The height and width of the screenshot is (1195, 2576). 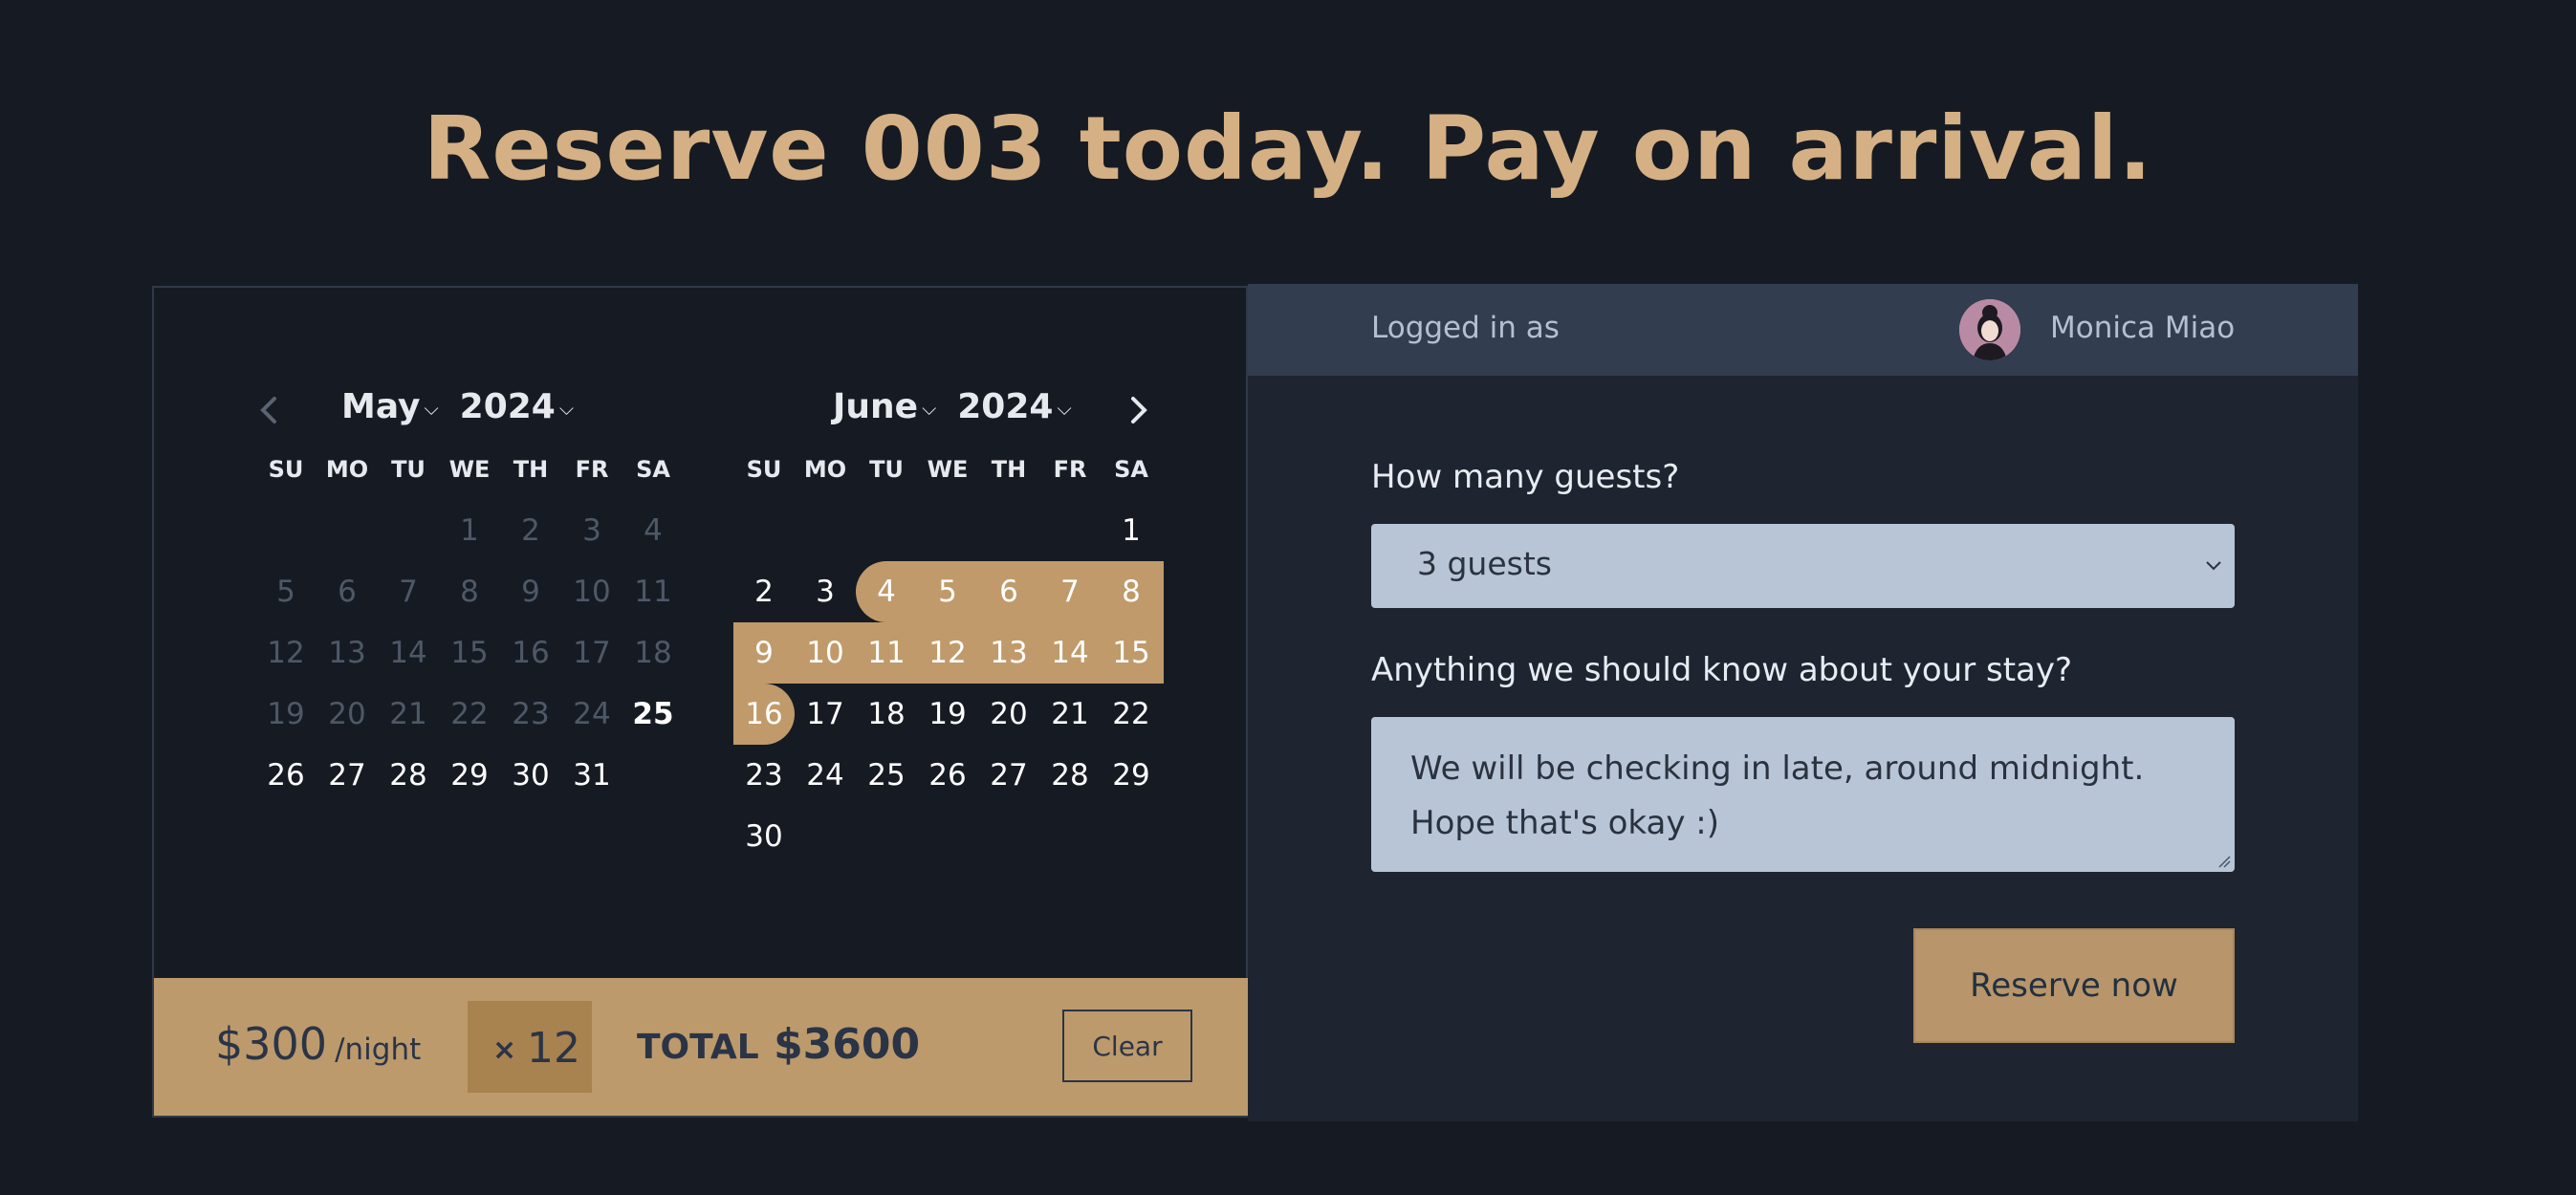 I want to click on clear-button: Clear, so click(x=1127, y=1046).